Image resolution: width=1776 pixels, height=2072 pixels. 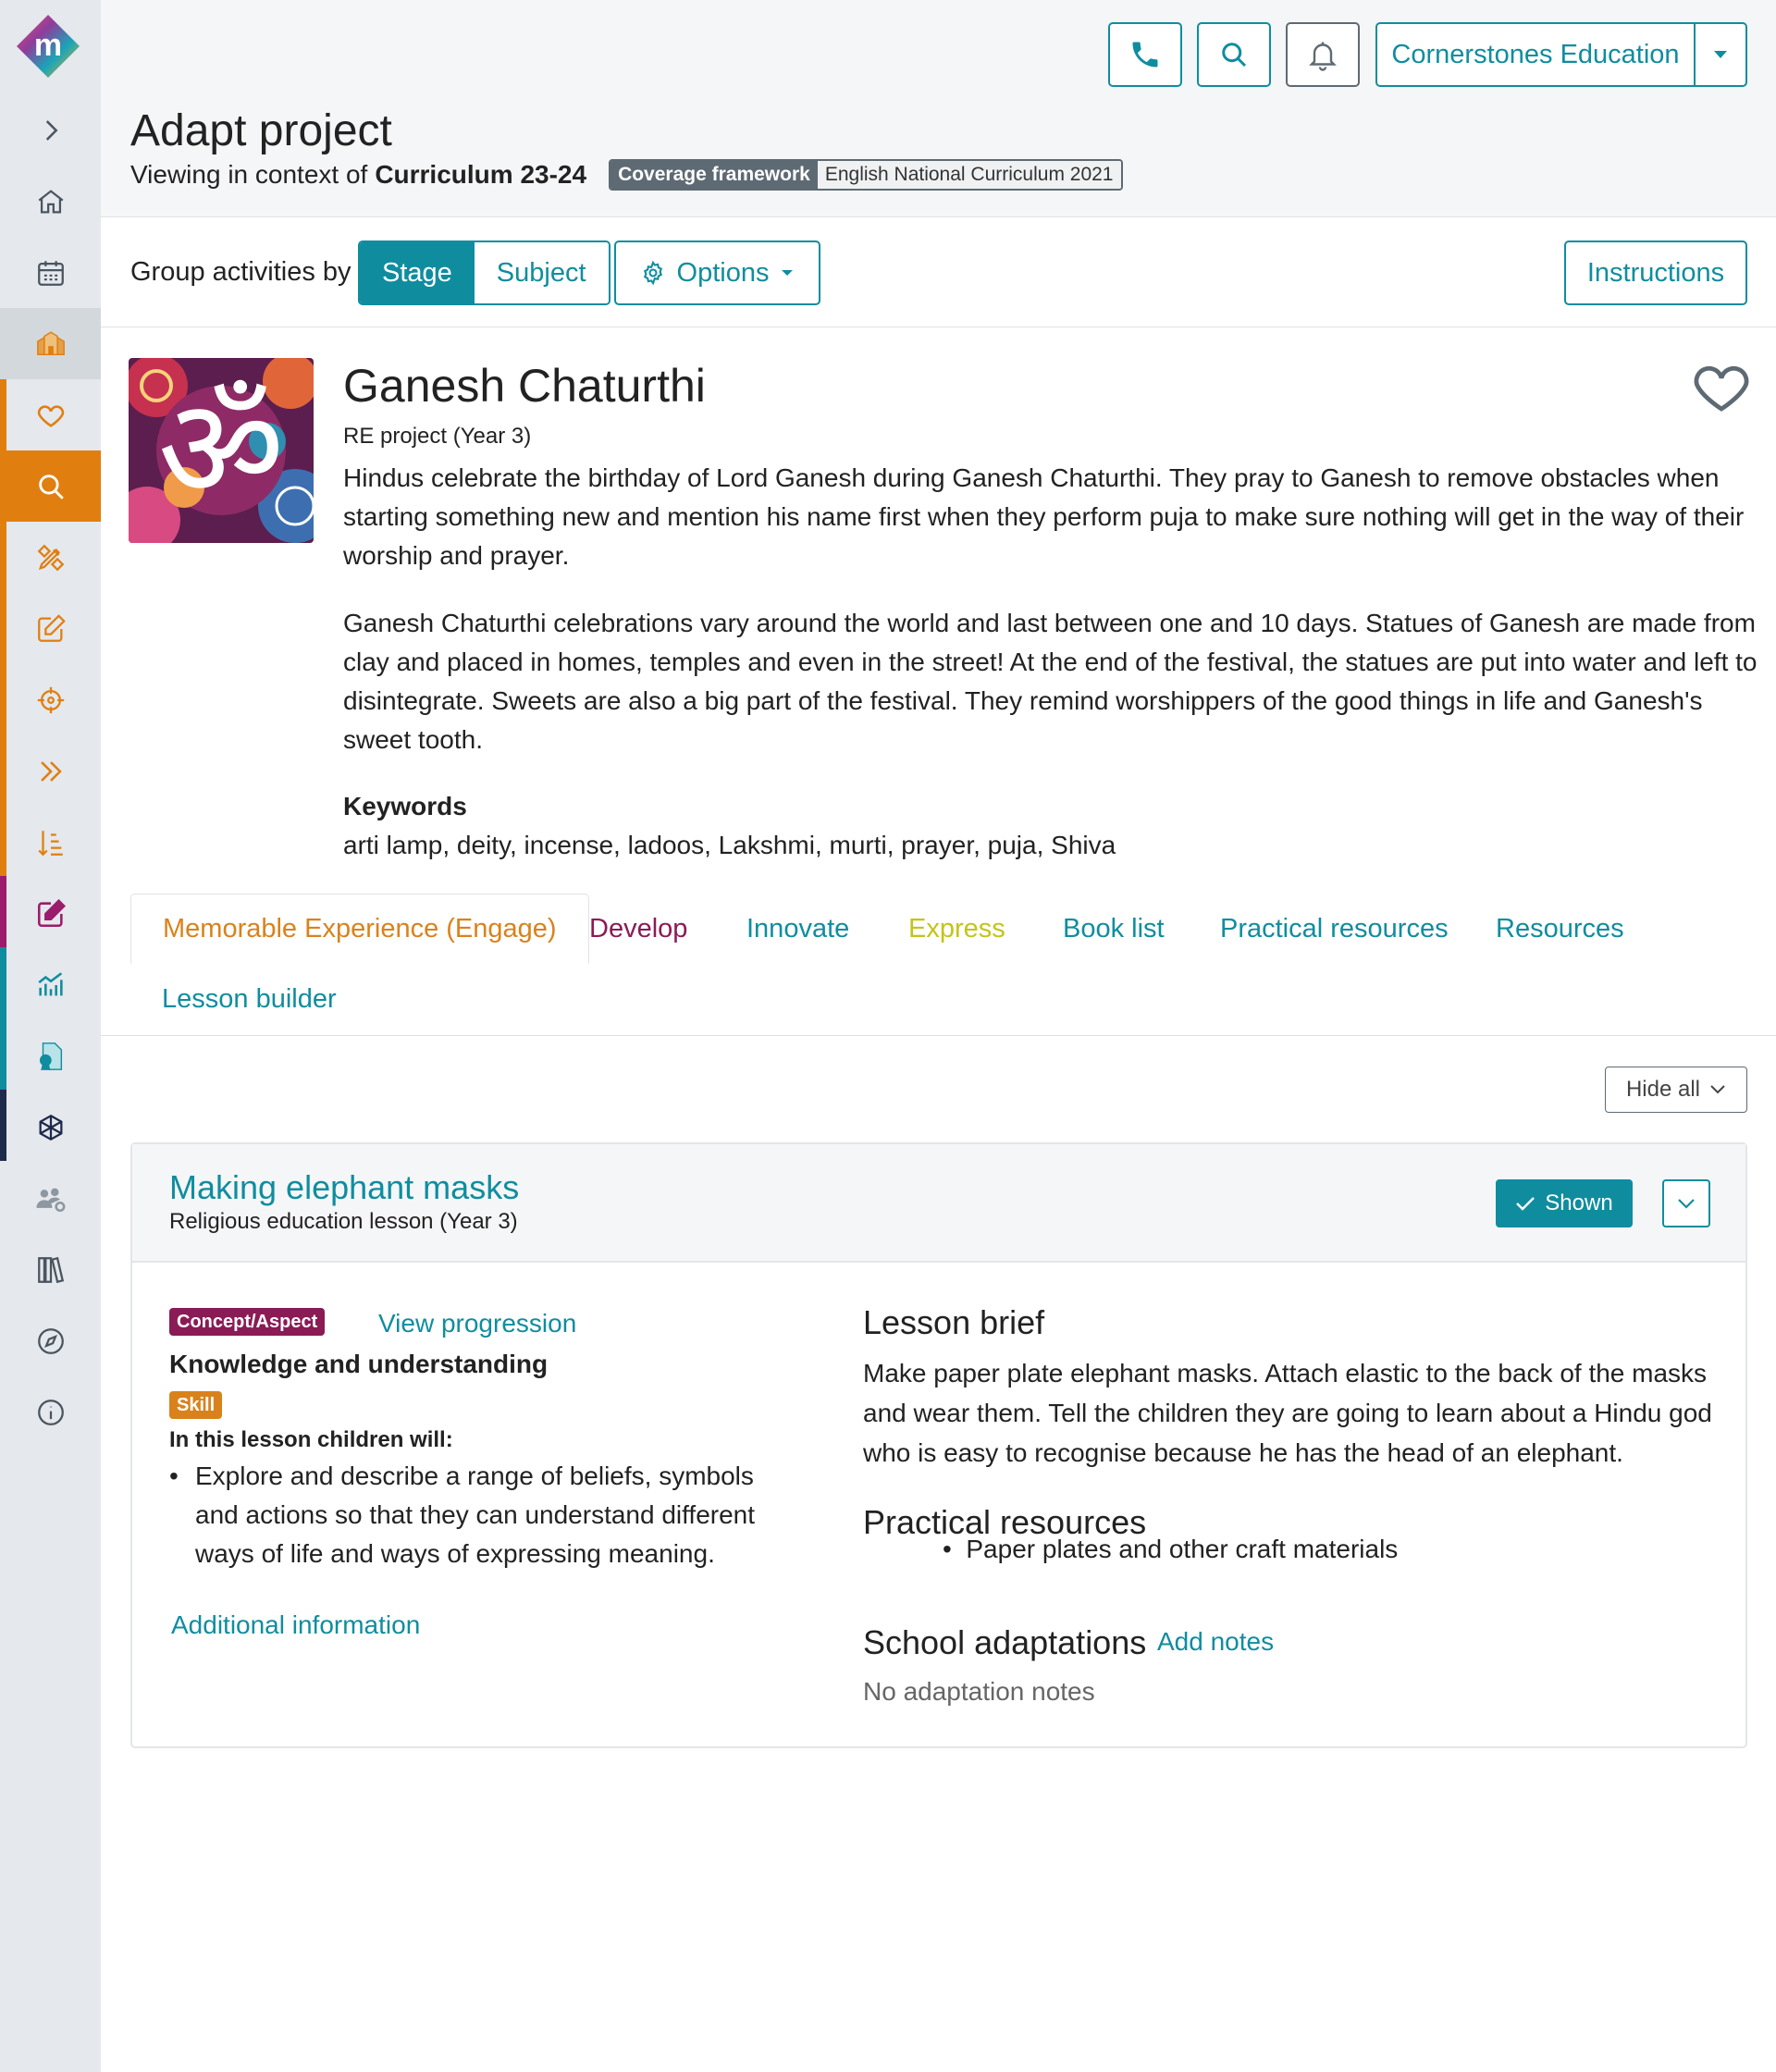 I want to click on svg-text: ॐ, so click(x=222, y=450).